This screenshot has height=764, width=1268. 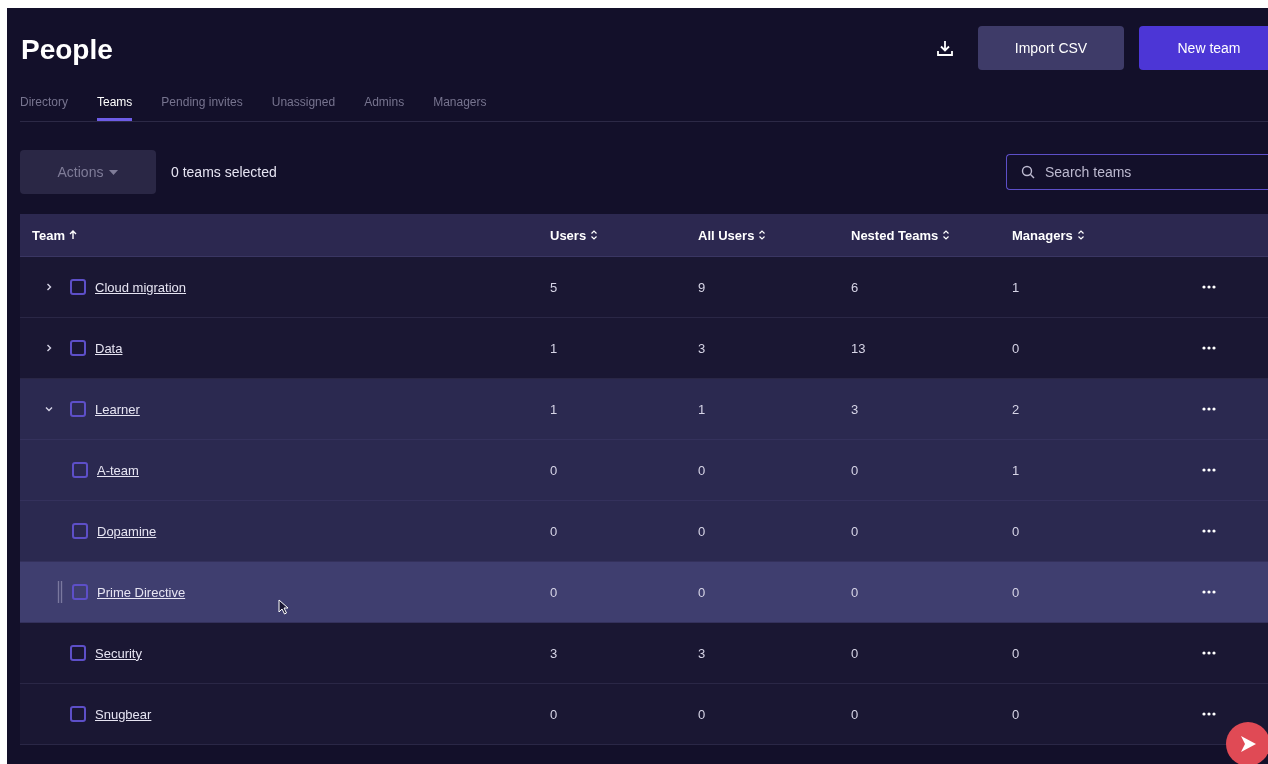 I want to click on team-link: Learner, so click(x=117, y=409).